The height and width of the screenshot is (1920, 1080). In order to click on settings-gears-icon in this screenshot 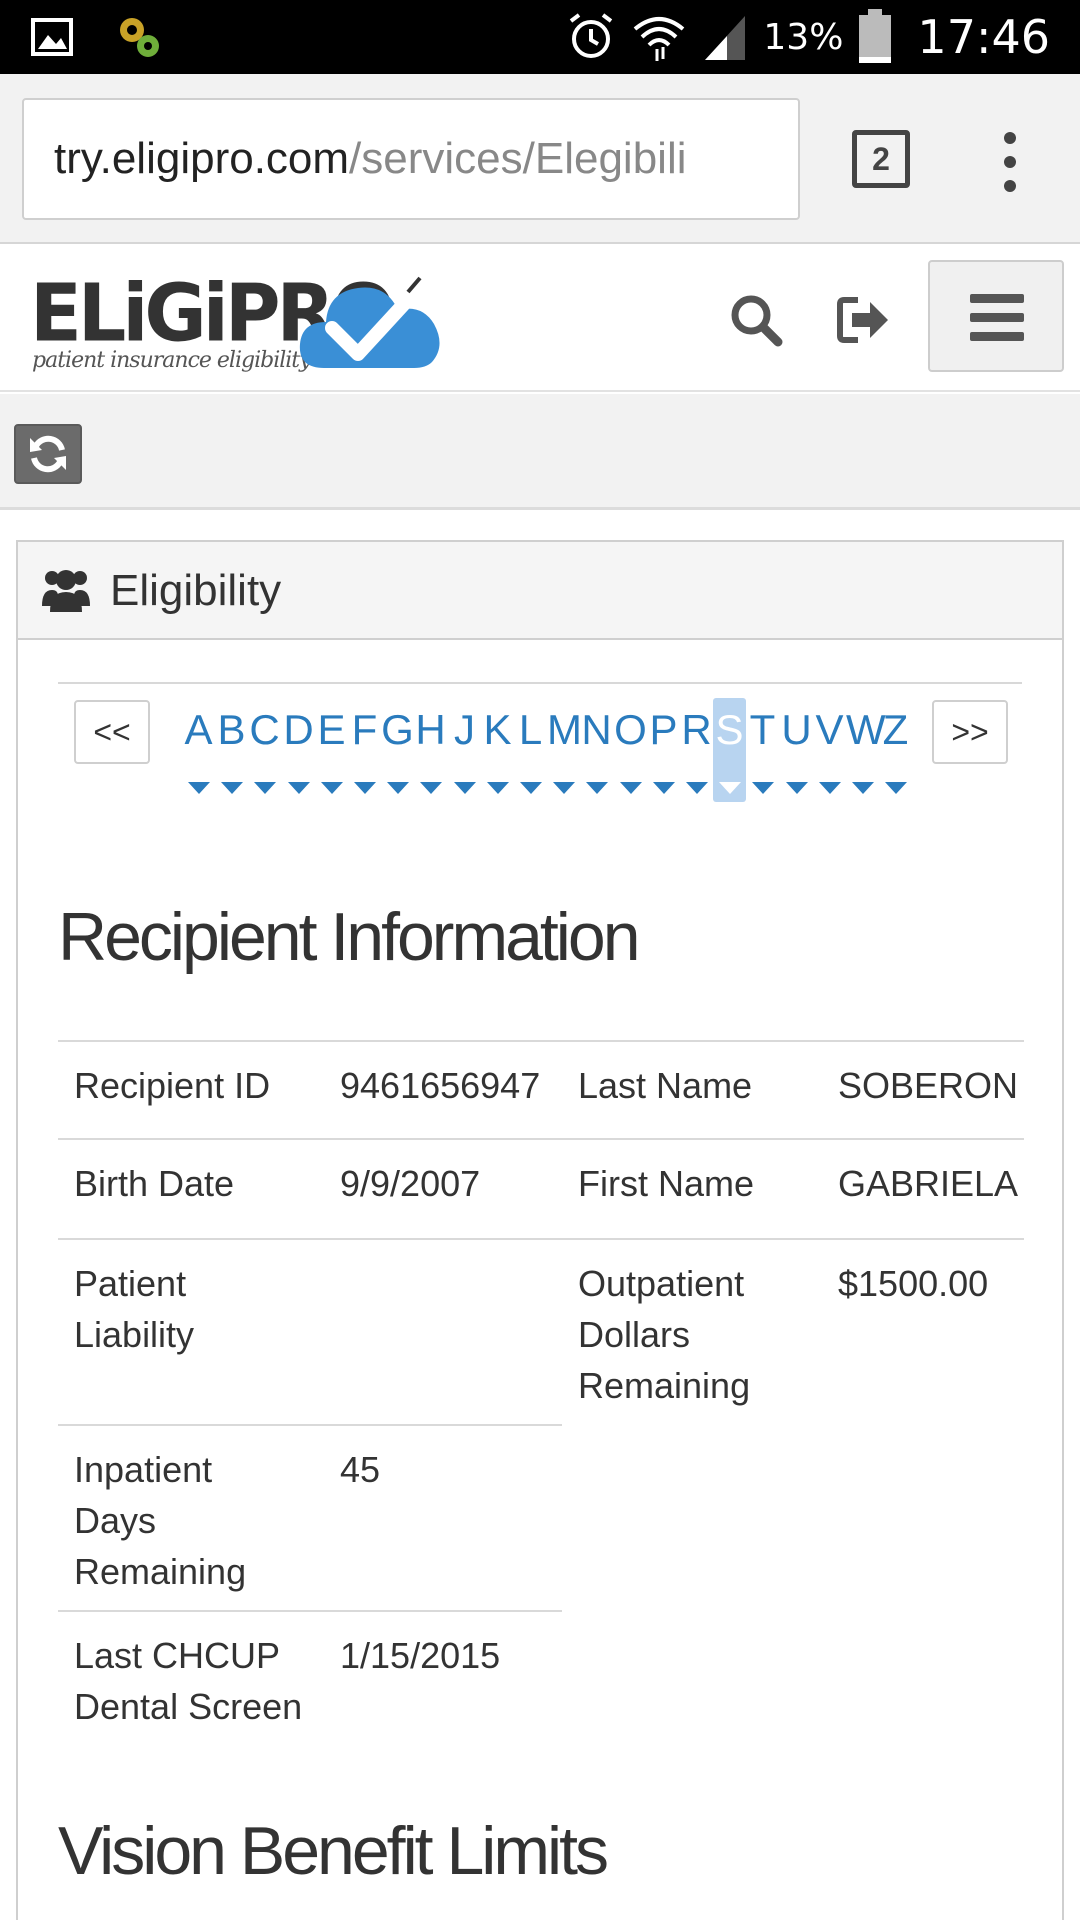, I will do `click(139, 37)`.